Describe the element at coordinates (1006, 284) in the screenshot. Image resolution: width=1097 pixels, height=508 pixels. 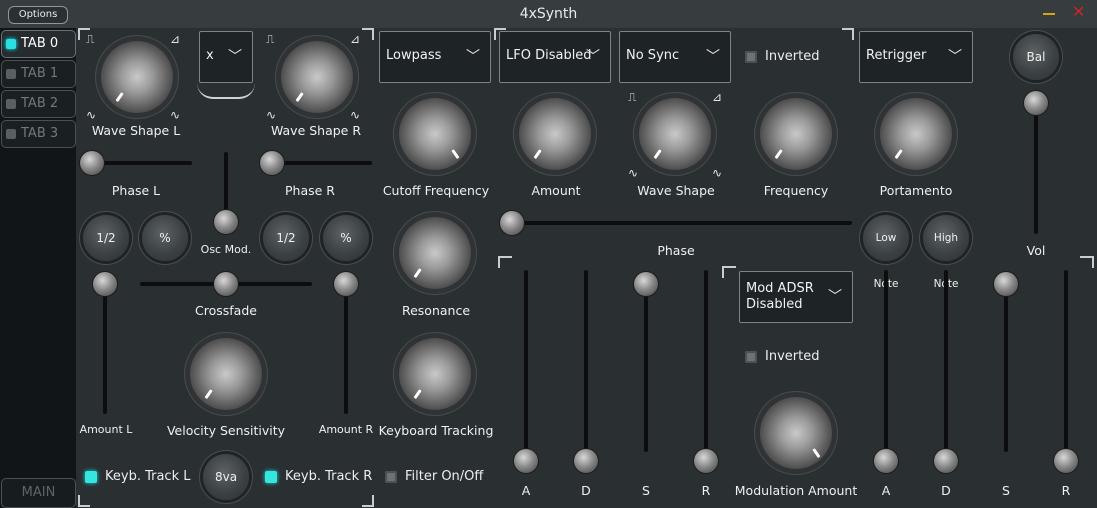
I see `mod-sustain-slider-handle` at that location.